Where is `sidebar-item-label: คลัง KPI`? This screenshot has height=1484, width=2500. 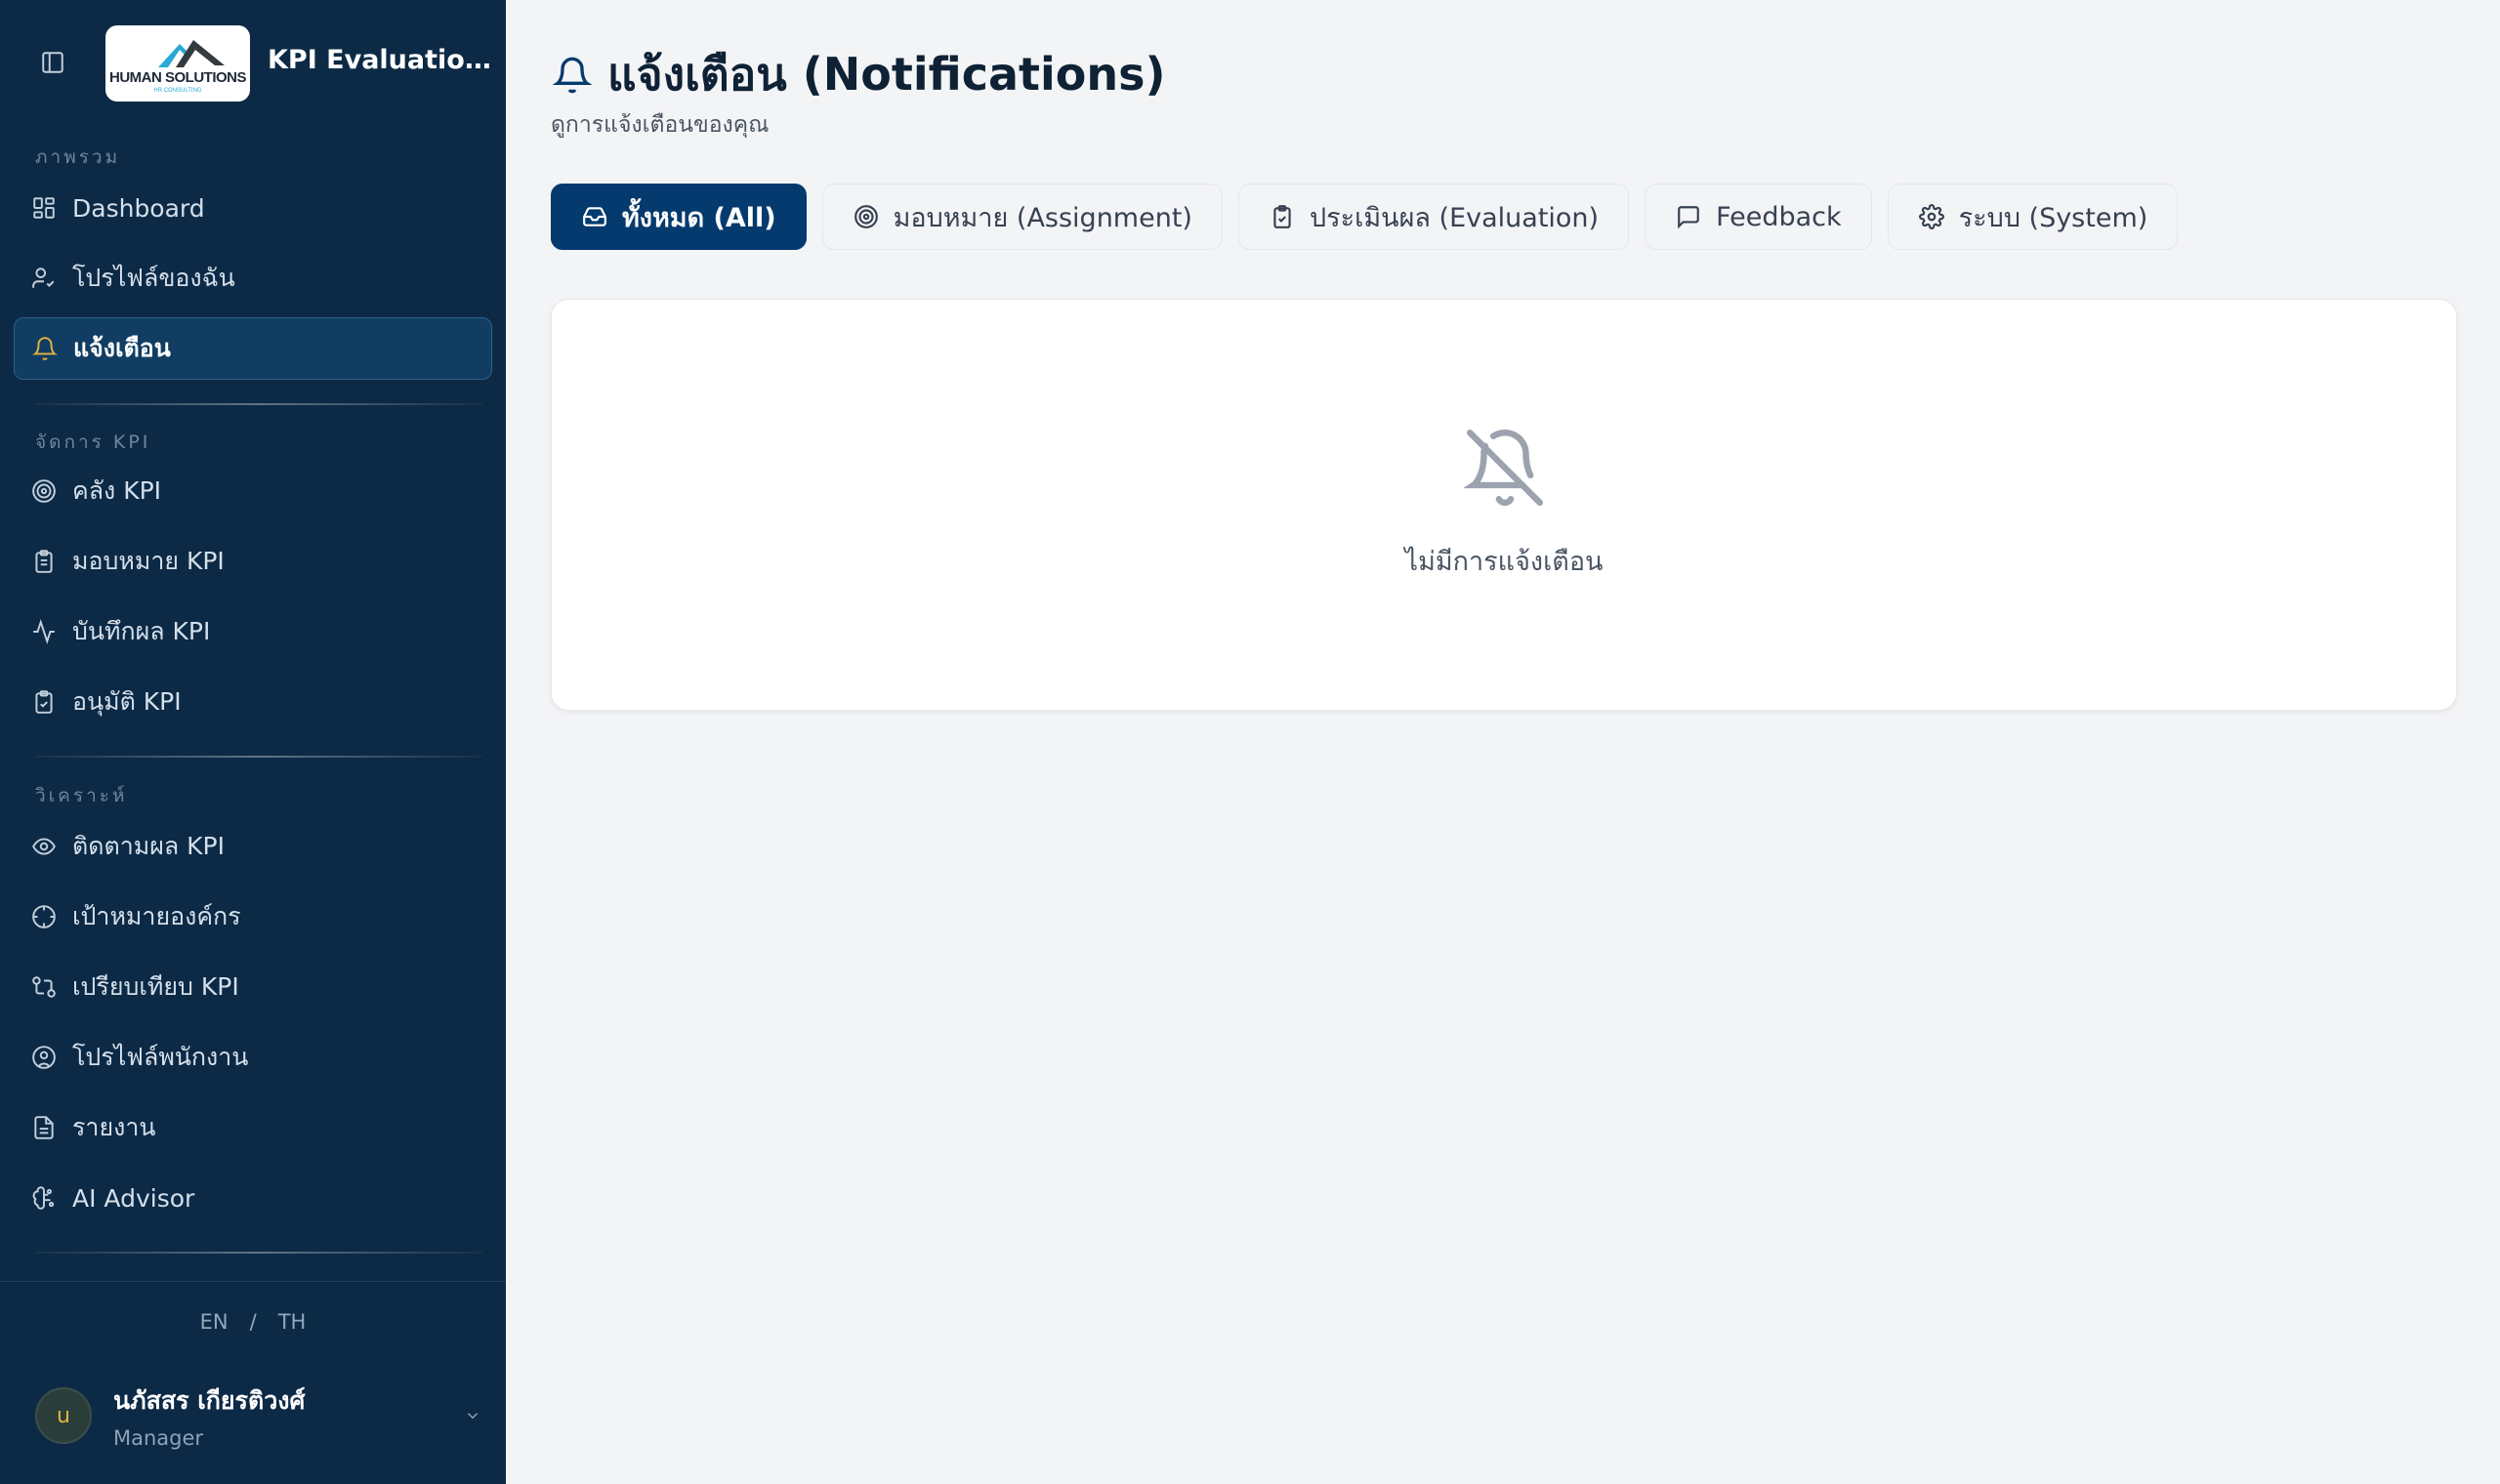
sidebar-item-label: คลัง KPI is located at coordinates (117, 491).